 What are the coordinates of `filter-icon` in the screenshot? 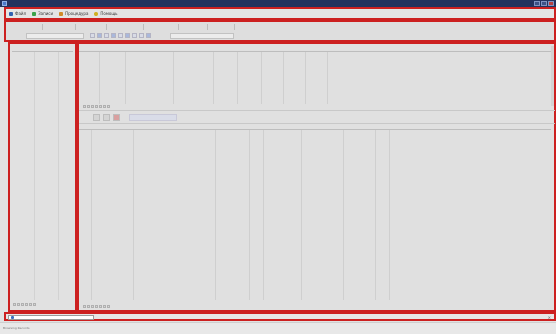 It's located at (99, 35).